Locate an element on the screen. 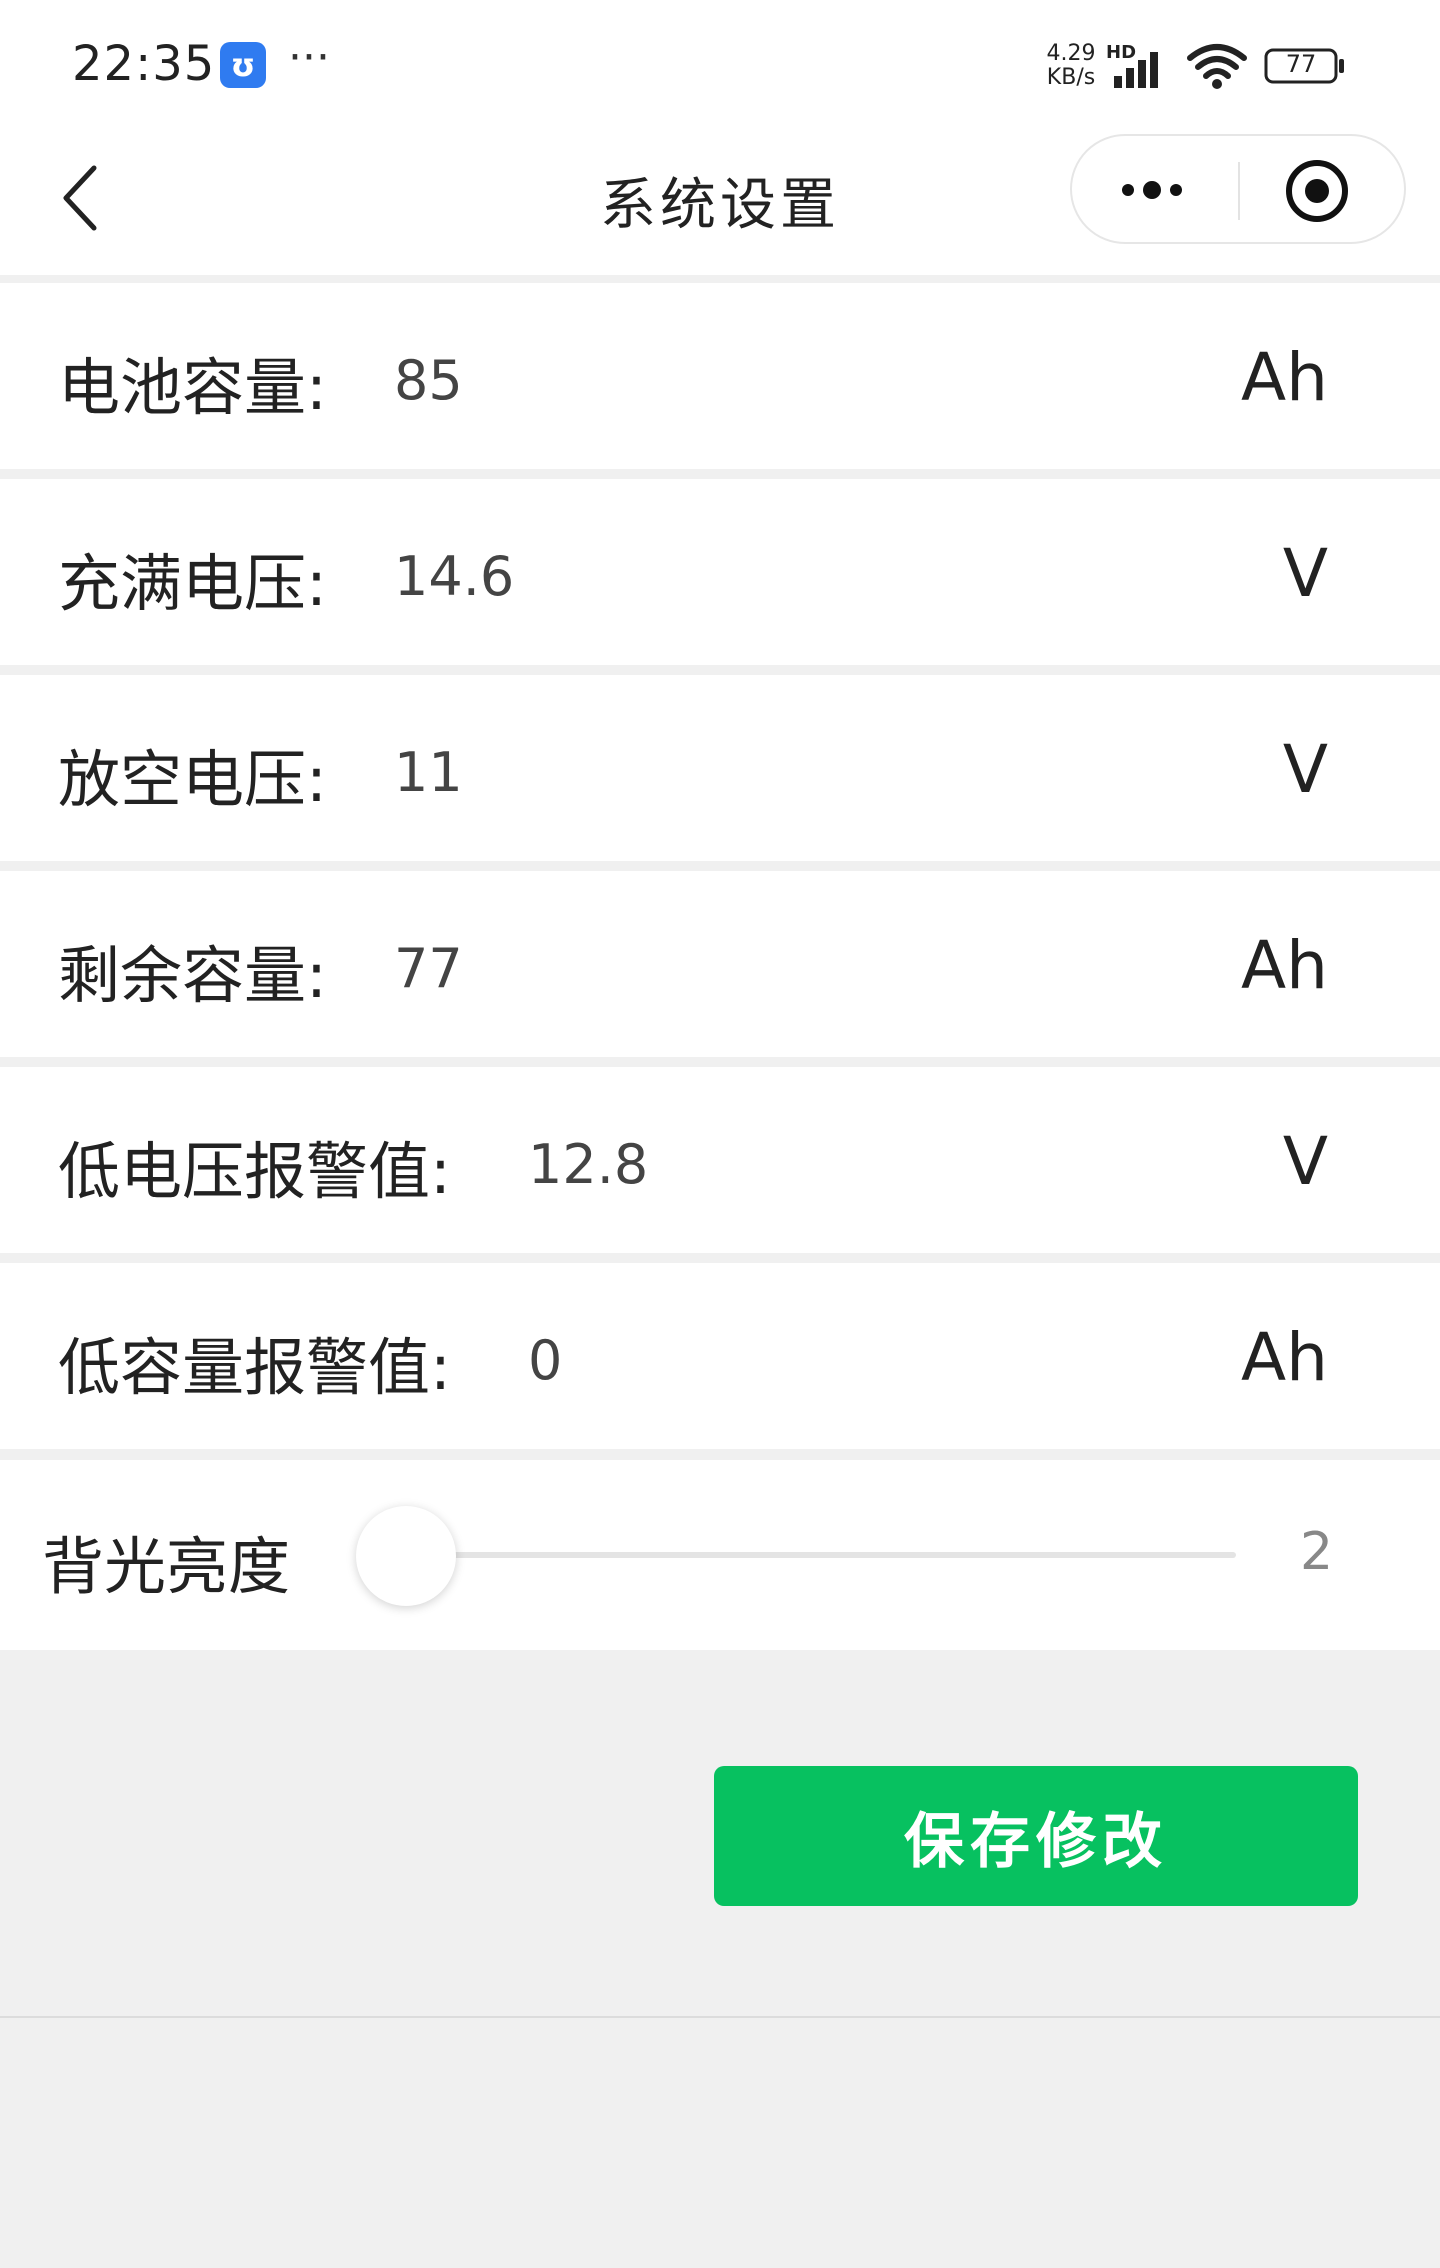 The height and width of the screenshot is (2268, 1440). save-button: 保存修改 is located at coordinates (1036, 1836).